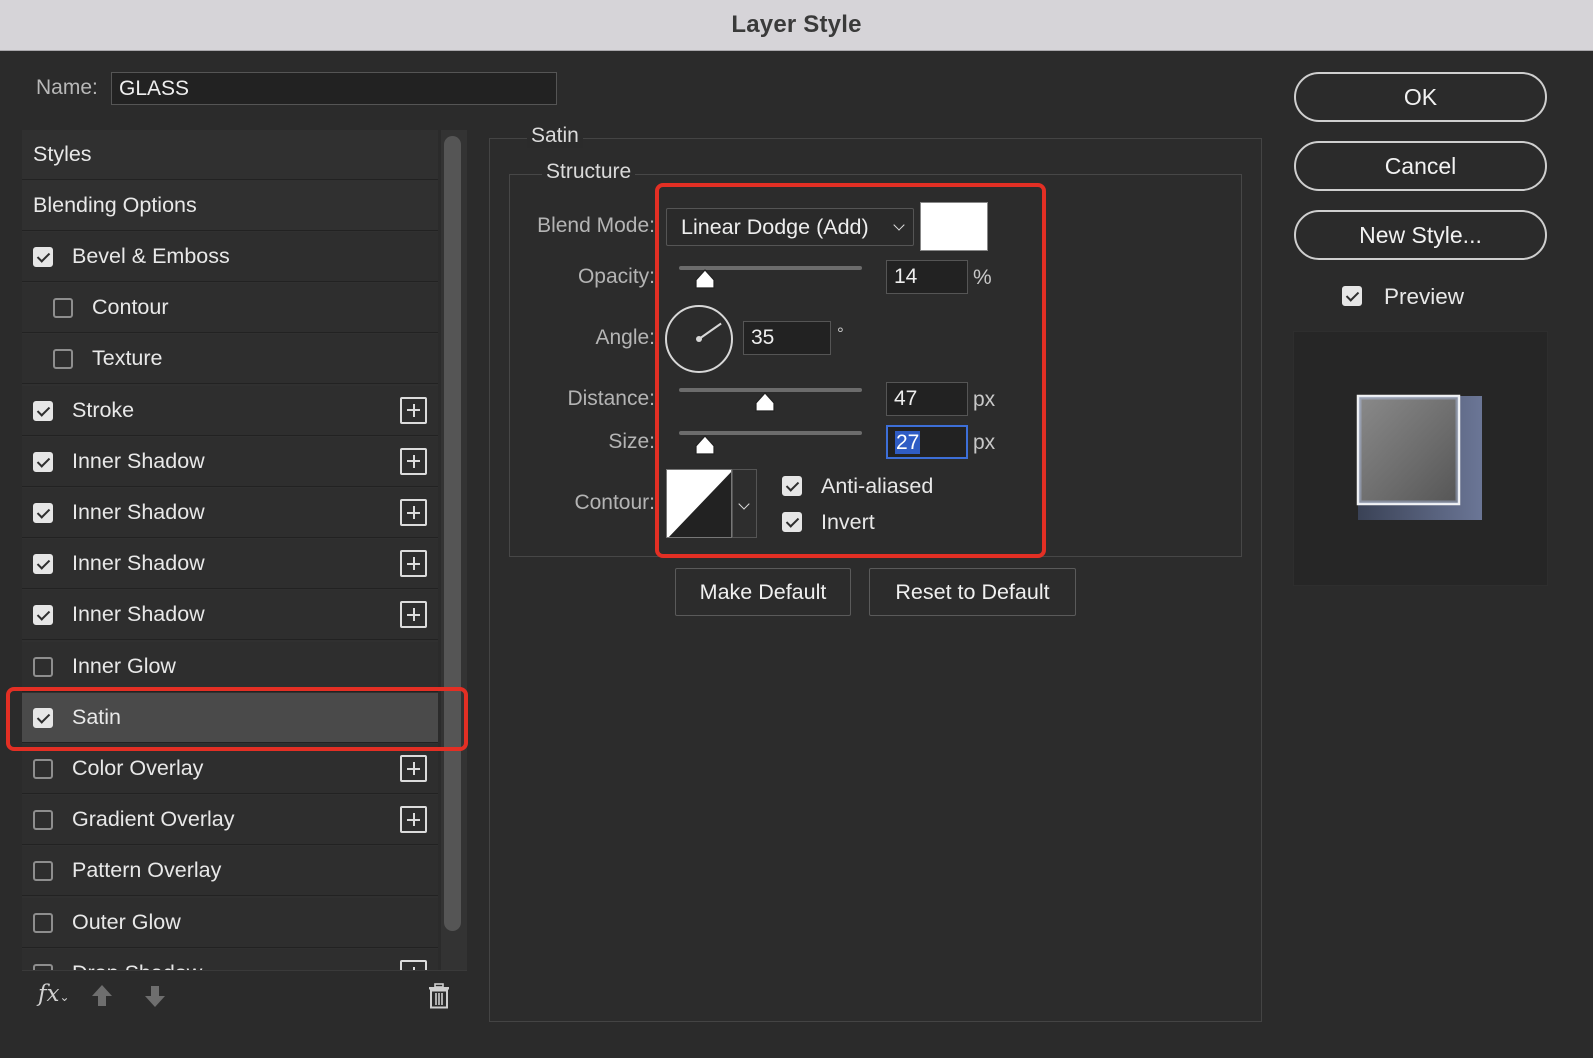  I want to click on fx-label: fx, so click(49, 994).